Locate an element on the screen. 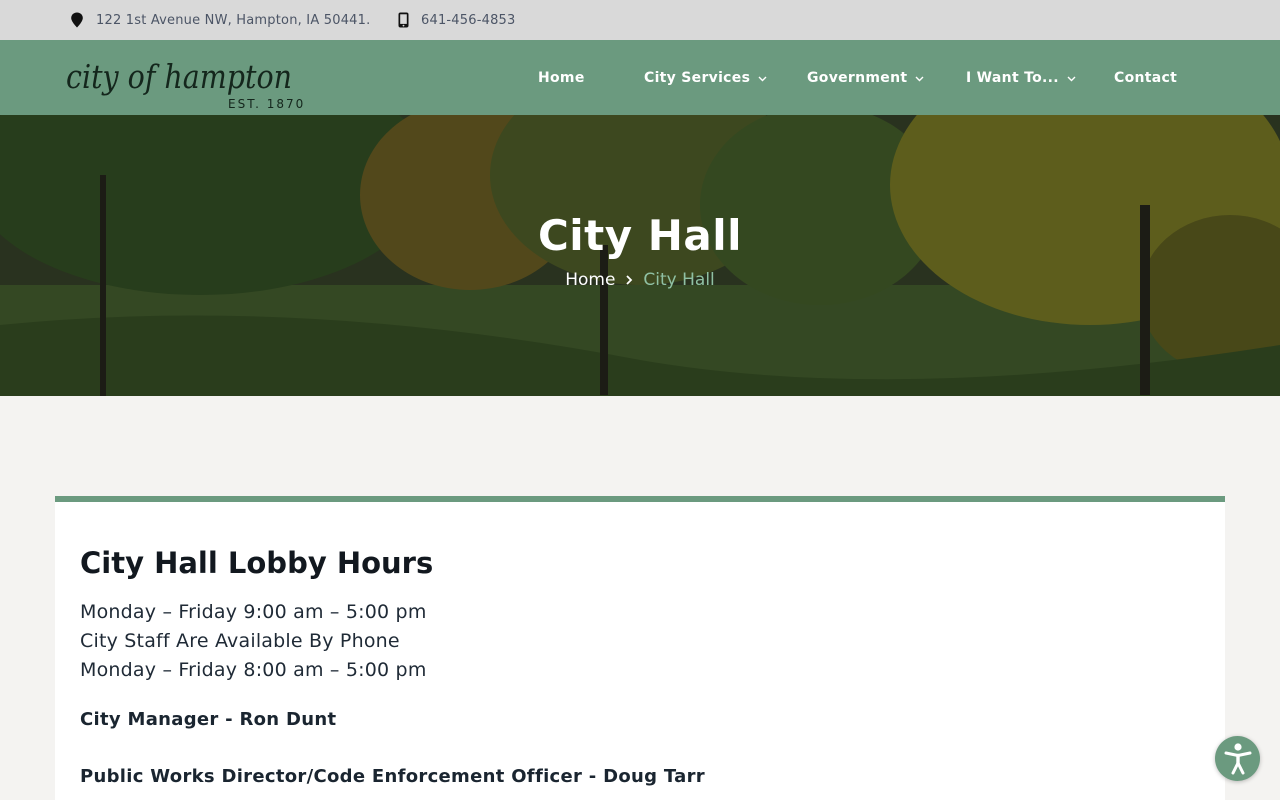 This screenshot has height=800, width=1280. svg-text: EST. 1870 is located at coordinates (266, 104).